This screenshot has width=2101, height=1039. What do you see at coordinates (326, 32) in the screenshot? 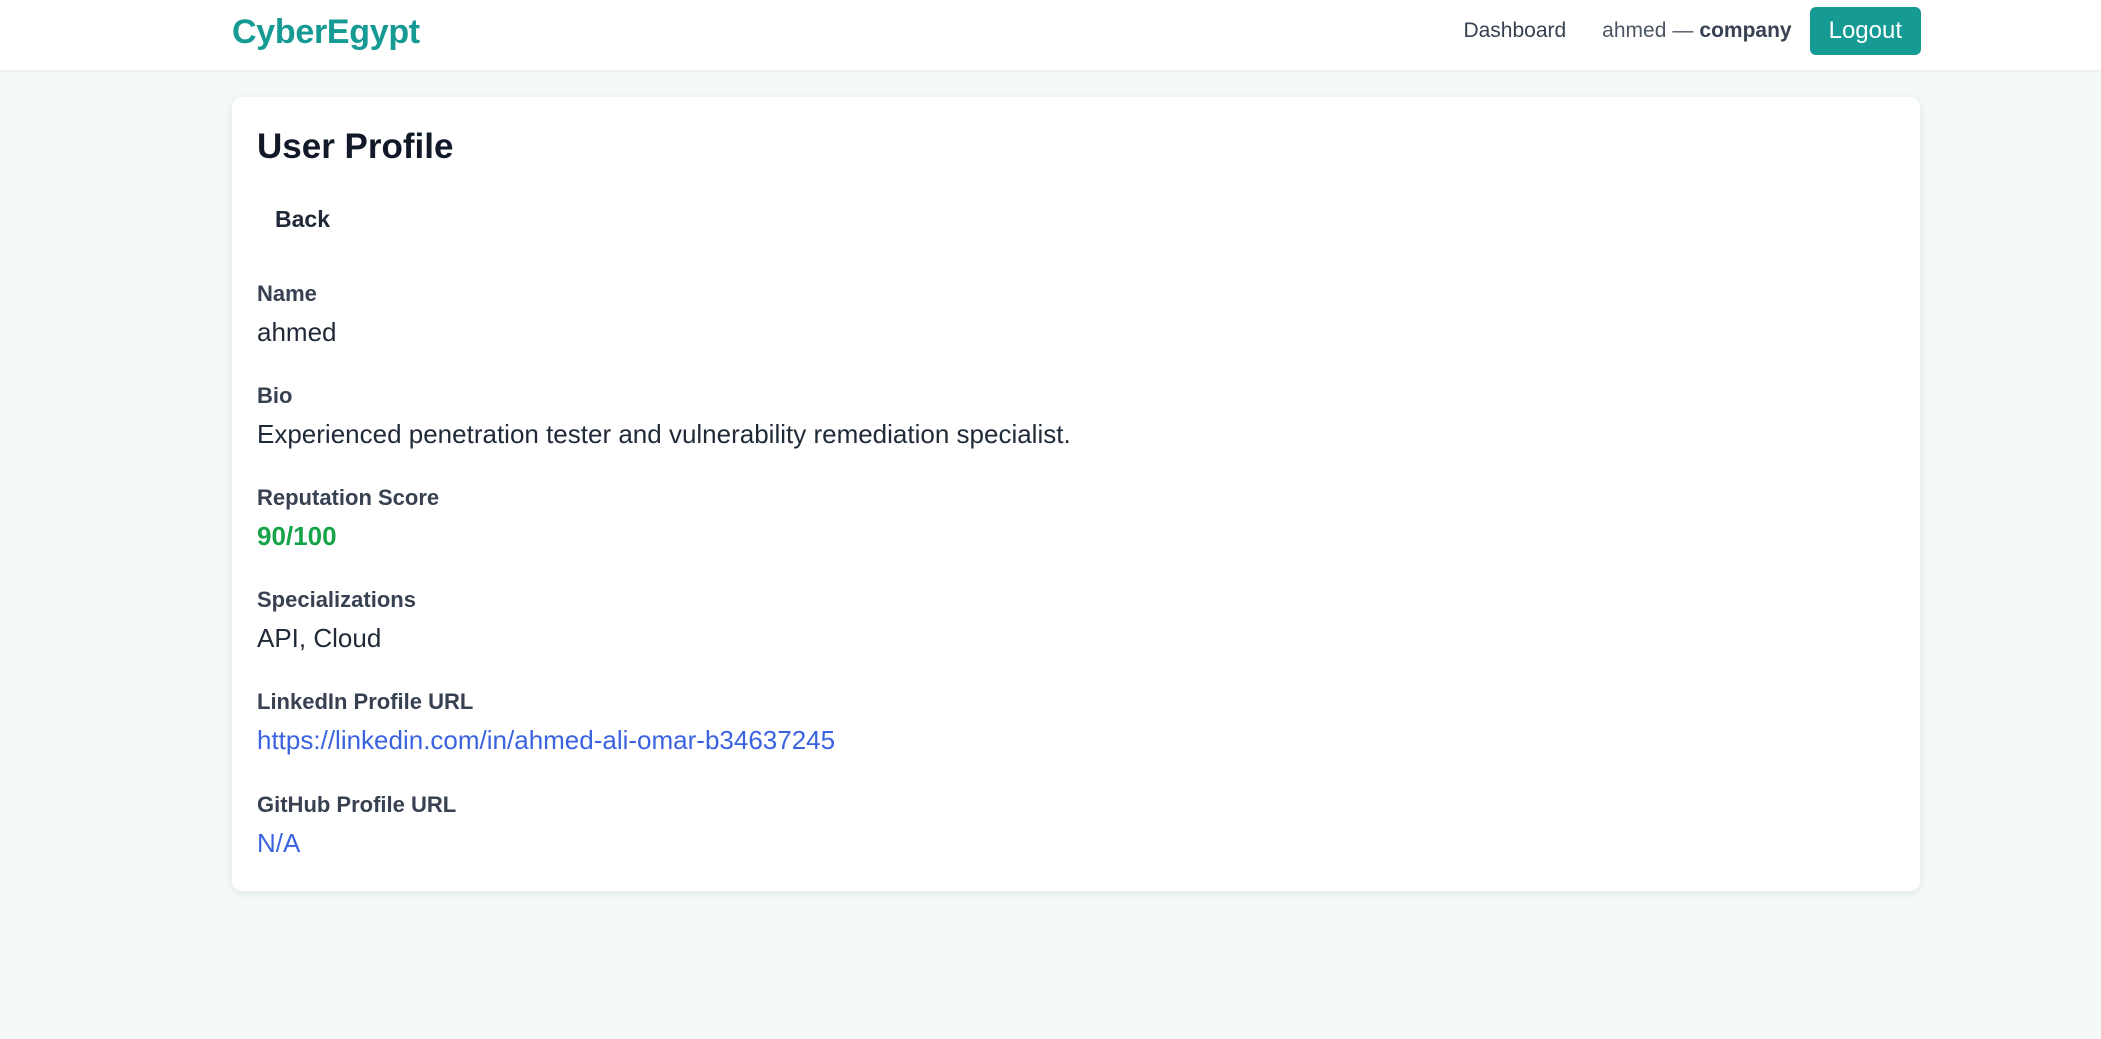
I see `brand-logo: CyberEgypt` at bounding box center [326, 32].